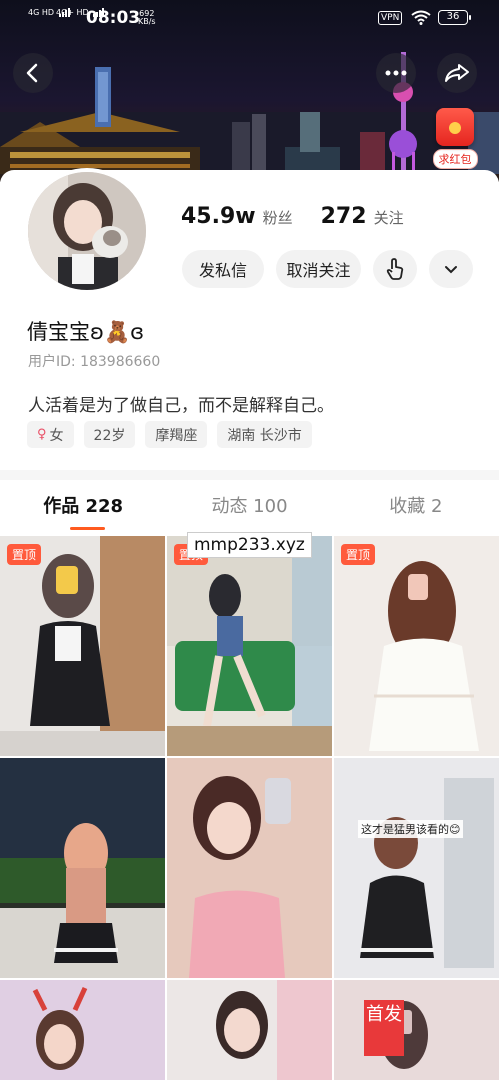 The width and height of the screenshot is (499, 1080). What do you see at coordinates (278, 217) in the screenshot?
I see `followers-label: 粉丝` at bounding box center [278, 217].